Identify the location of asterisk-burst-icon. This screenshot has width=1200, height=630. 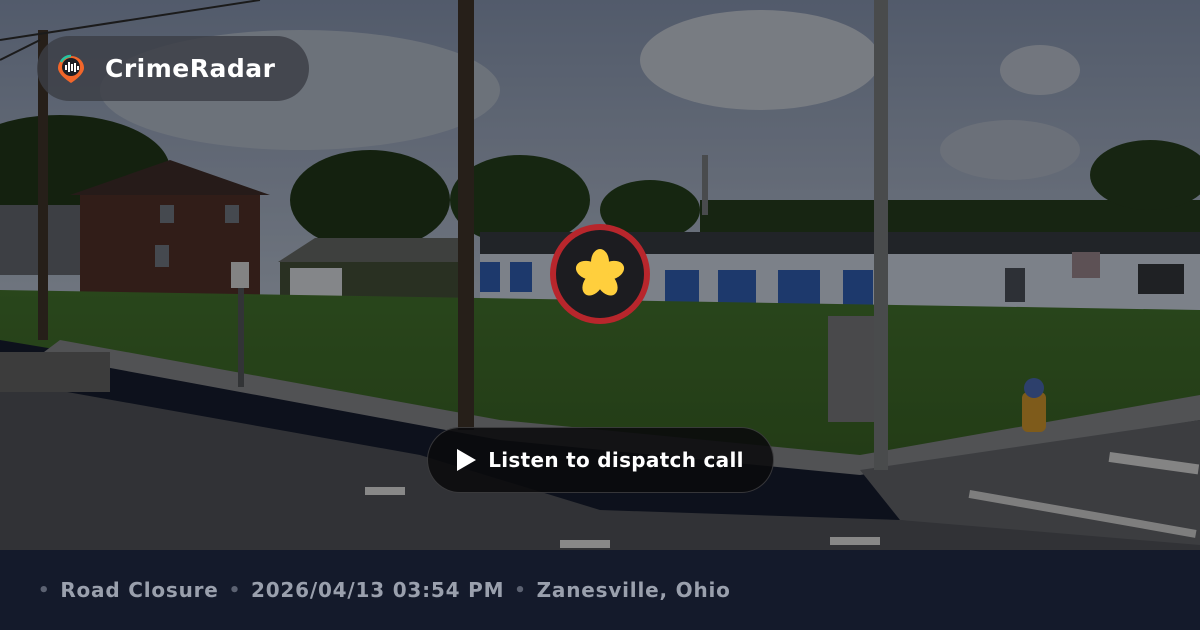
(600, 274).